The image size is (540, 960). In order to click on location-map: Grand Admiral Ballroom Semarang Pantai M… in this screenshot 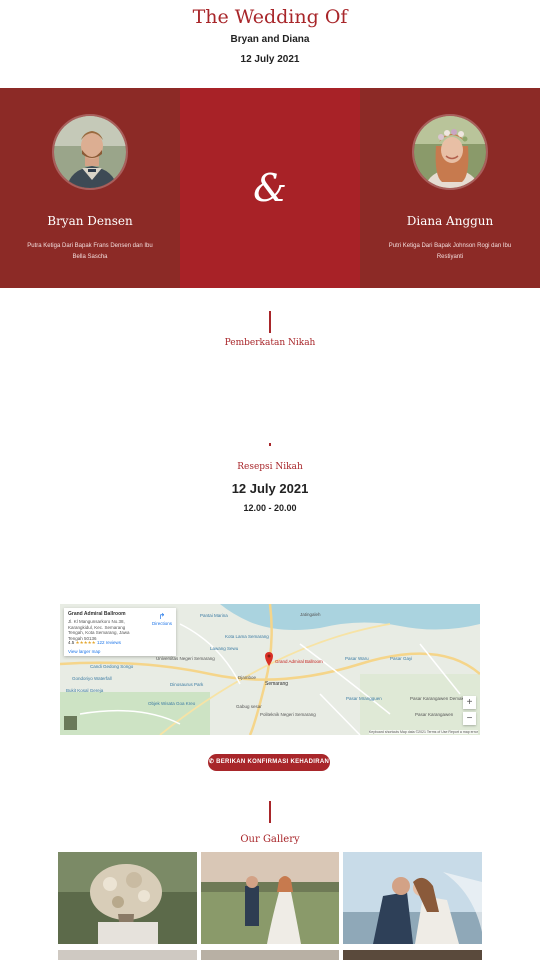, I will do `click(270, 669)`.